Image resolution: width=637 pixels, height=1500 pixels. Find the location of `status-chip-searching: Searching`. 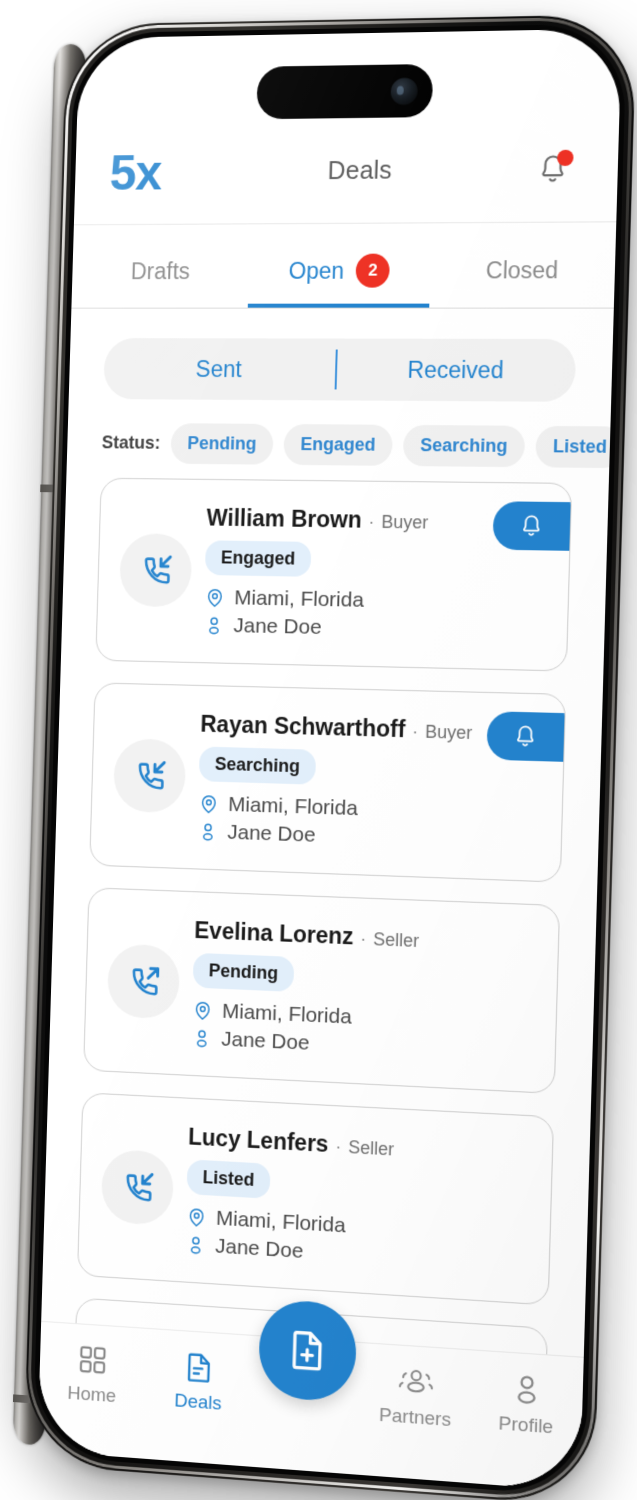

status-chip-searching: Searching is located at coordinates (464, 445).